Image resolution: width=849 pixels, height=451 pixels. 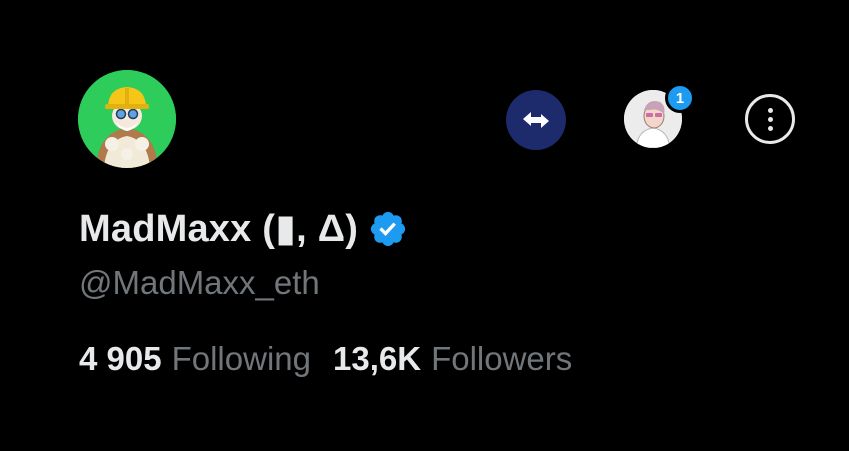 I want to click on more-options-button, so click(x=770, y=119).